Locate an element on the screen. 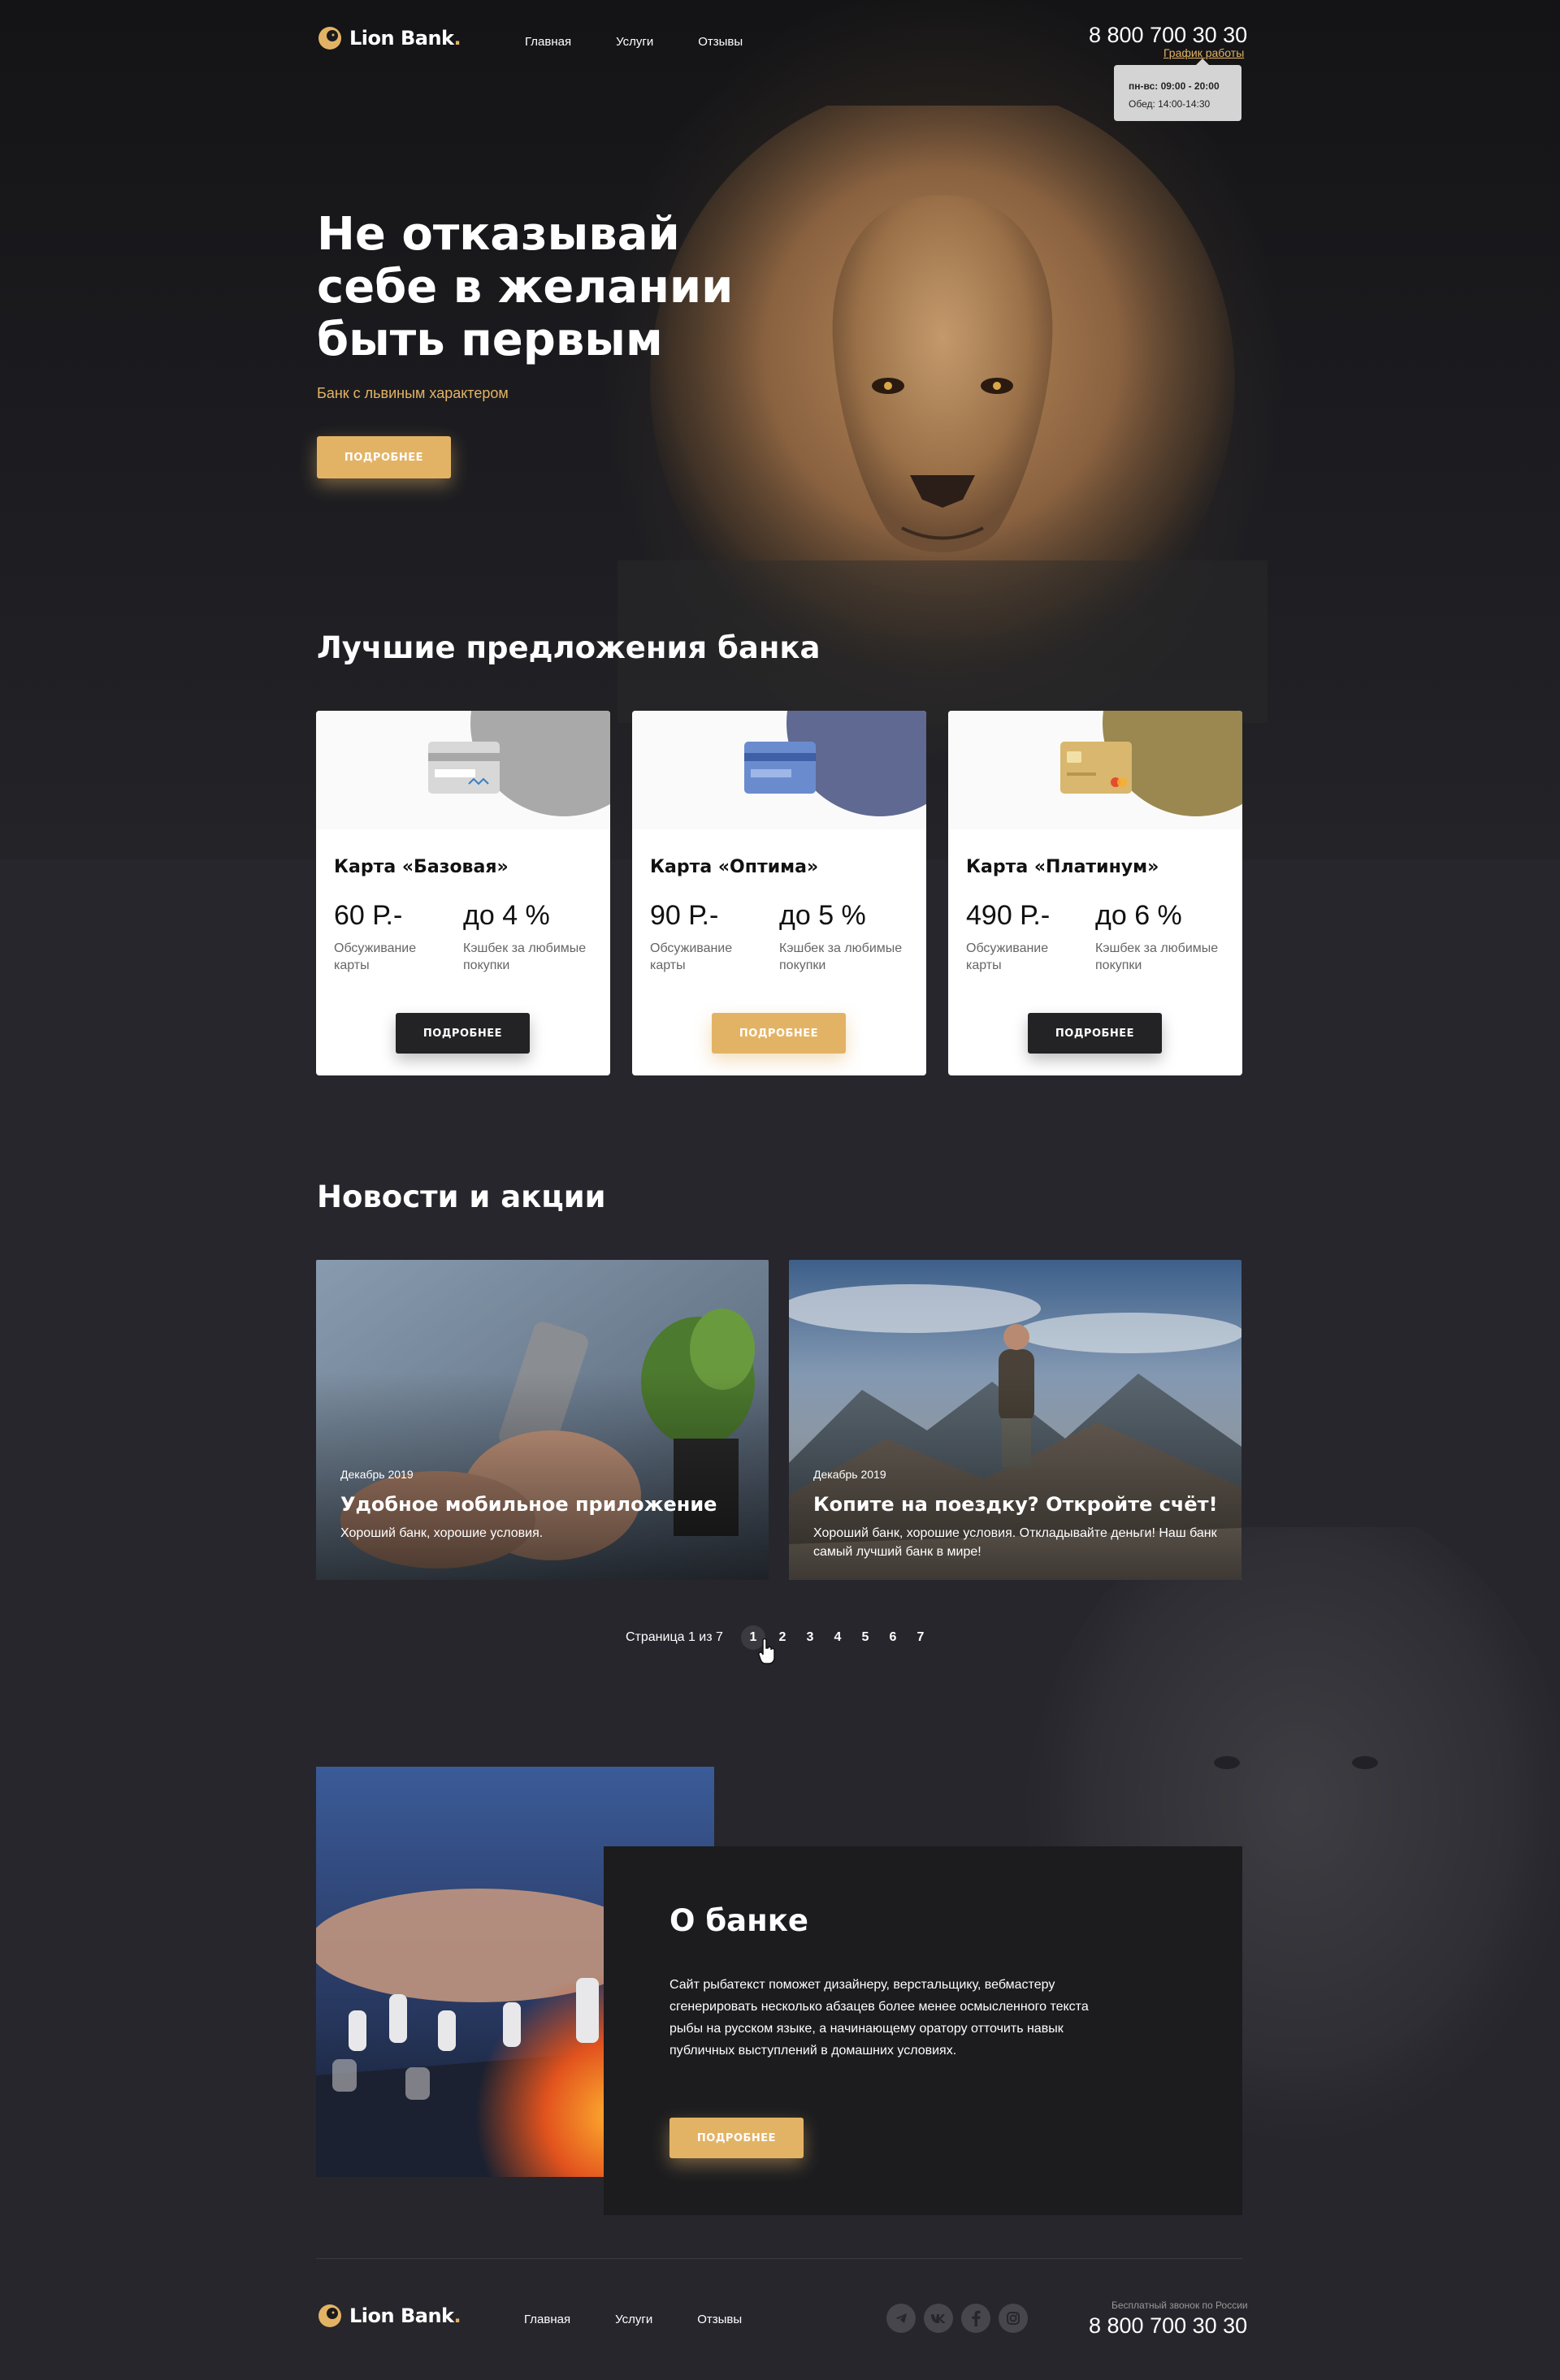 The image size is (1560, 2380). card-name: Карта «Базовая» is located at coordinates (422, 867).